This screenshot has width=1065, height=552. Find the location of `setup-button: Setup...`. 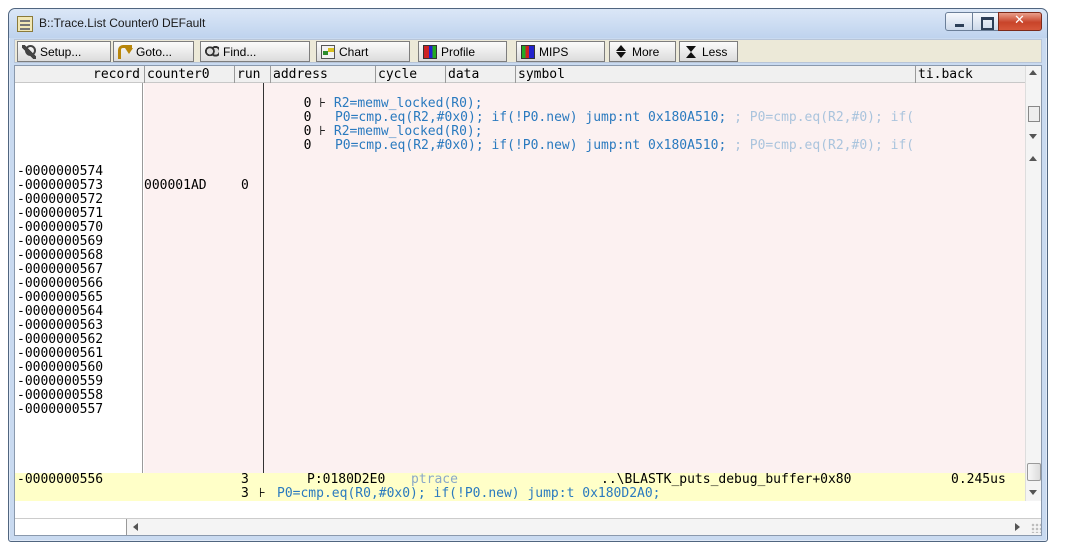

setup-button: Setup... is located at coordinates (64, 51).